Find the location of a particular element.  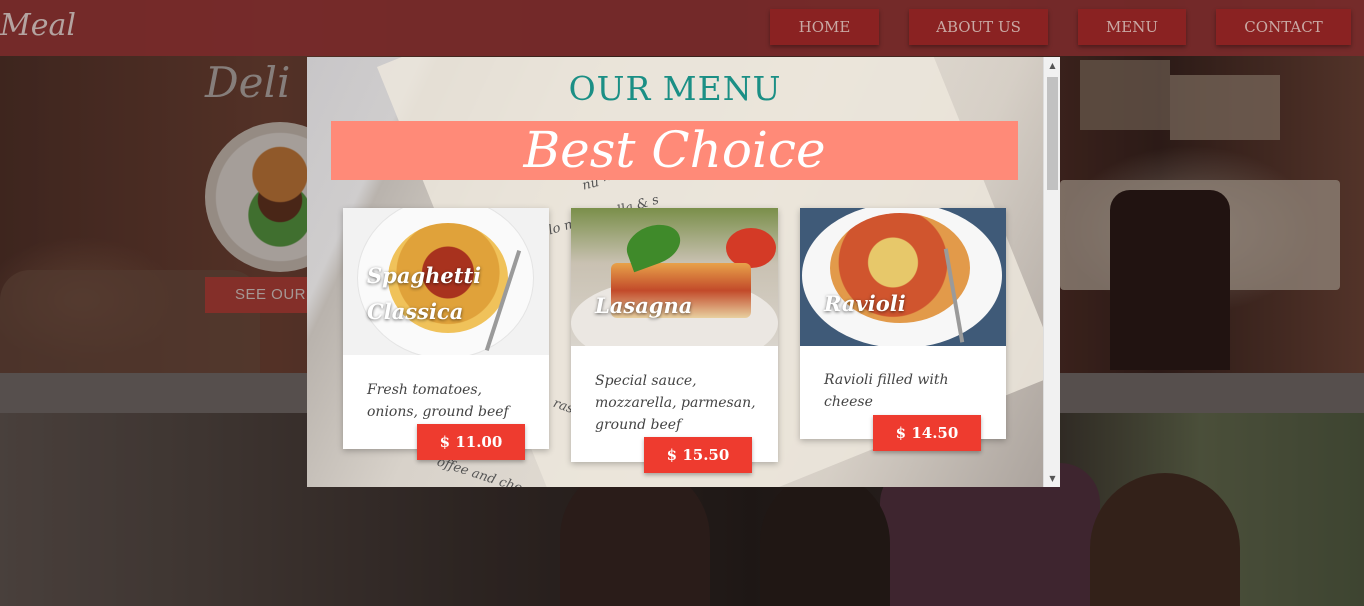

best-choice-banner: Best Choice is located at coordinates (674, 150).